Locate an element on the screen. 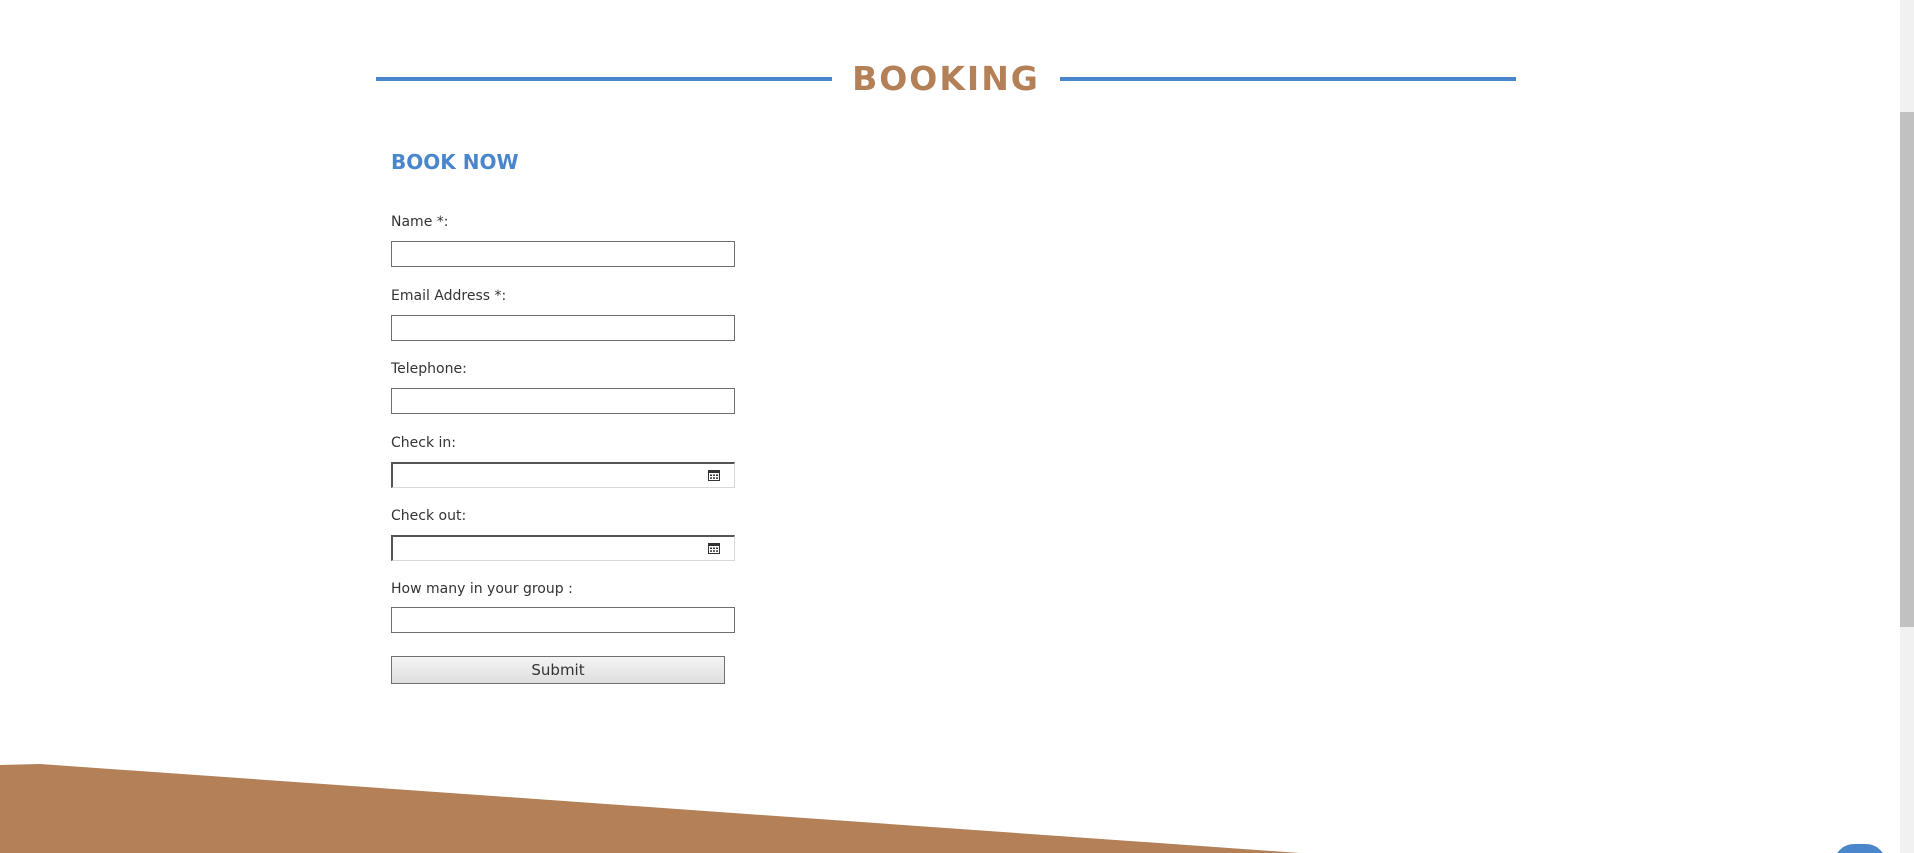 This screenshot has width=1914, height=853. check-out-label: Check out: is located at coordinates (429, 516).